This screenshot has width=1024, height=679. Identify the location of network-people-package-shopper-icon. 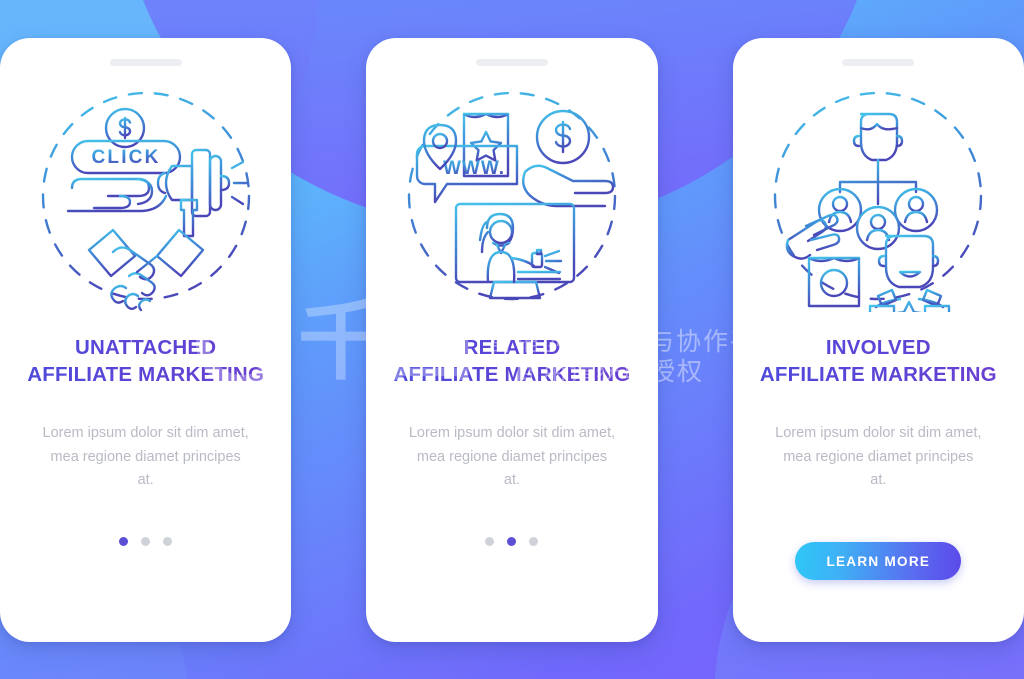
(878, 201).